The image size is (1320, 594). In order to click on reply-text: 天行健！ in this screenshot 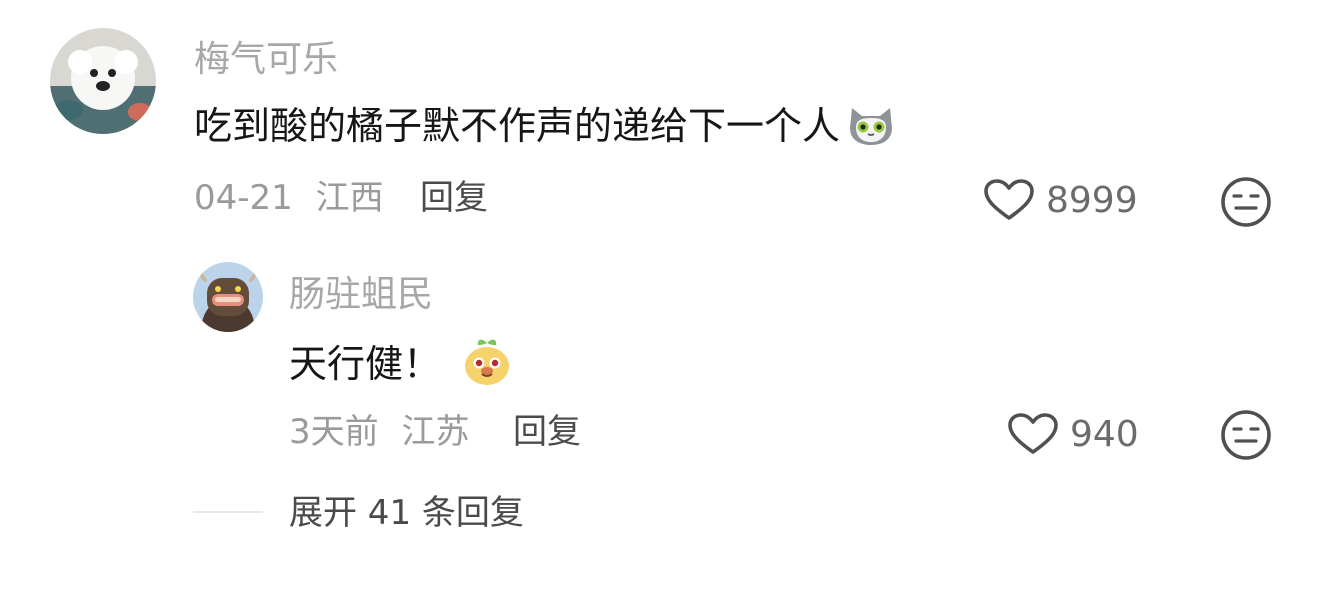, I will do `click(365, 364)`.